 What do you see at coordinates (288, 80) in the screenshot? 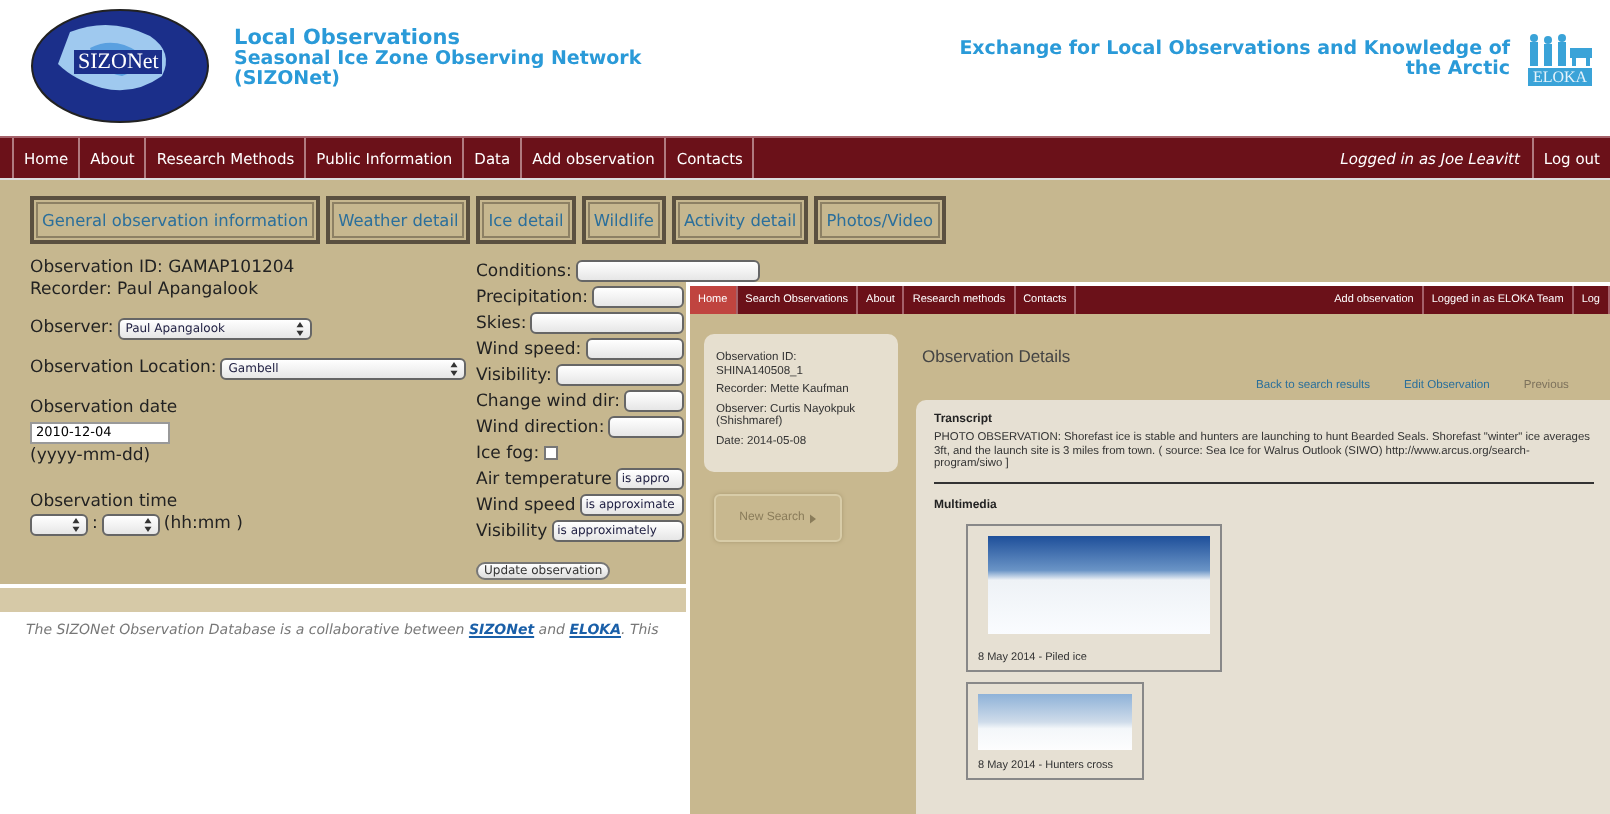
I see `site-subtitle: (SIZONet)` at bounding box center [288, 80].